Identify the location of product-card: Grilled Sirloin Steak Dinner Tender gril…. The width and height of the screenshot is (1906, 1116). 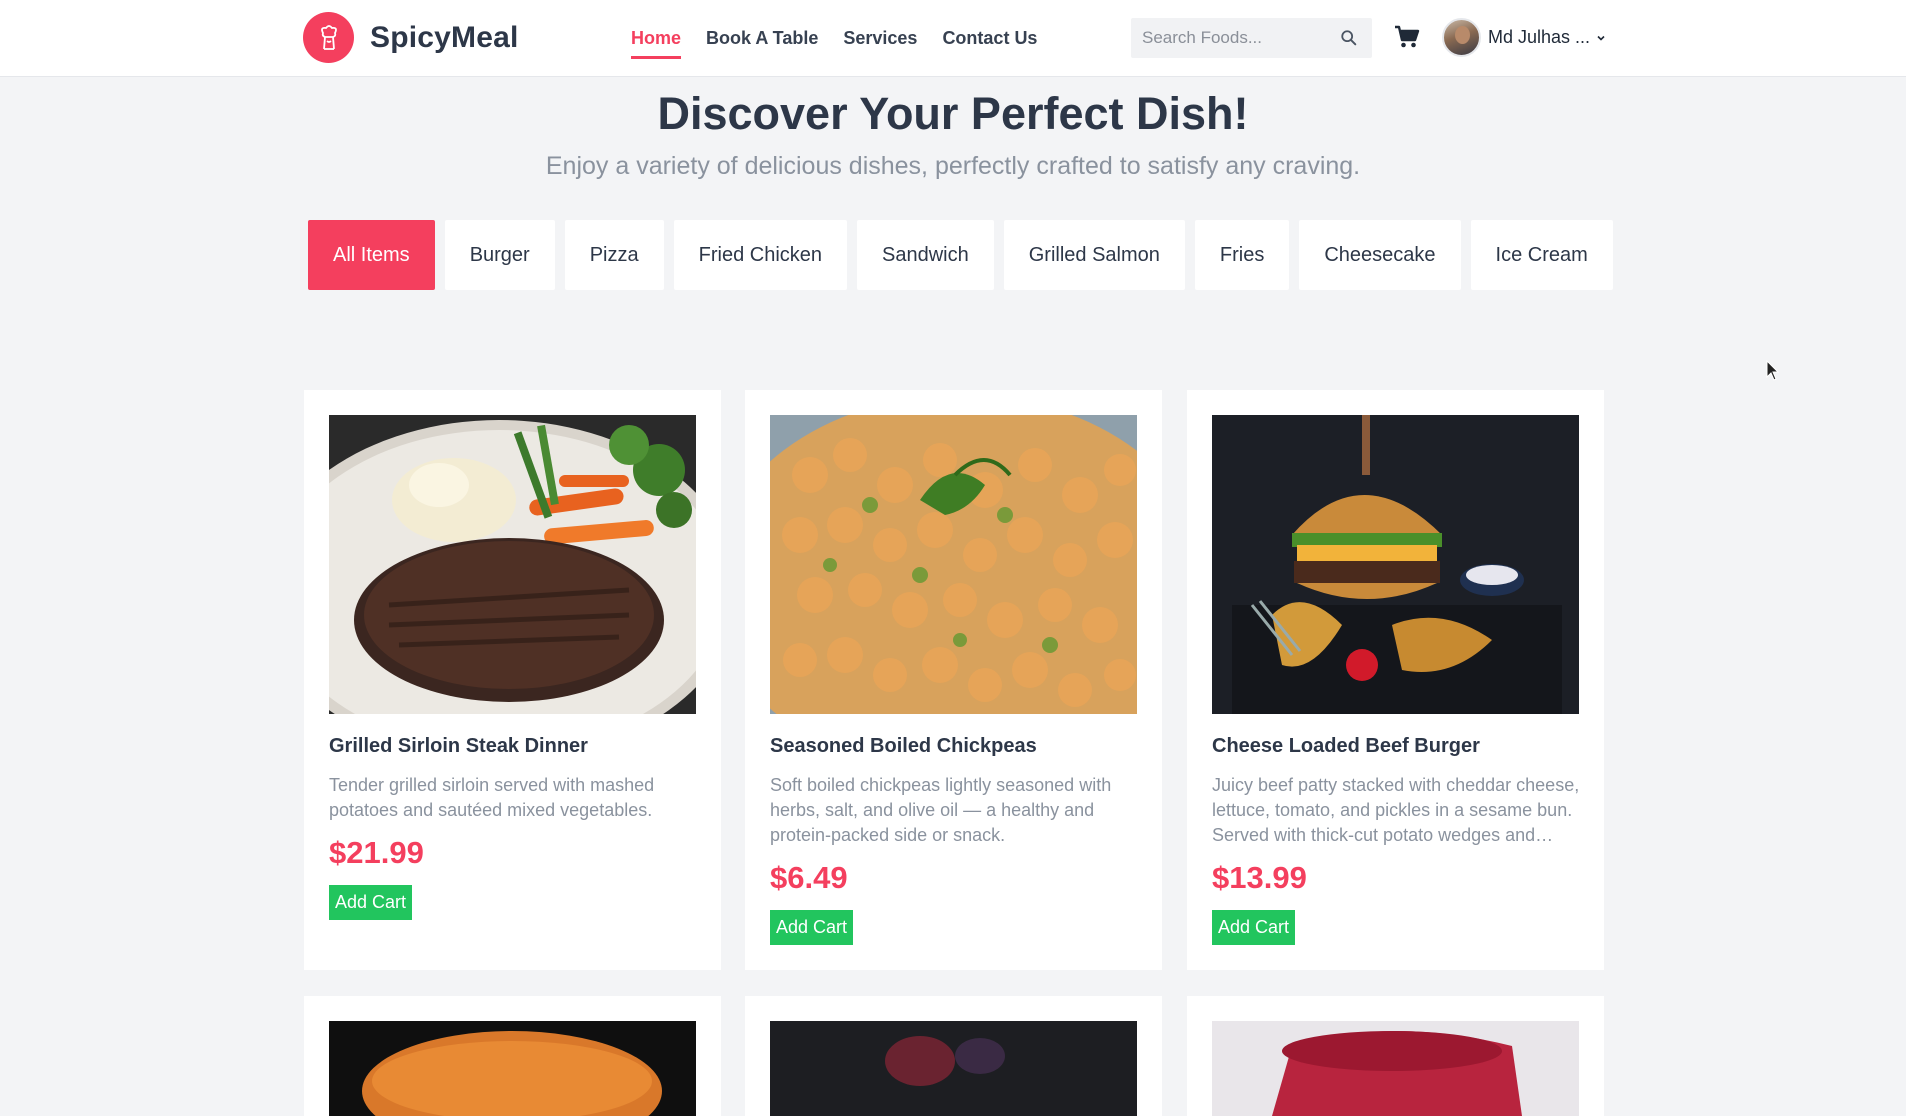
(512, 680).